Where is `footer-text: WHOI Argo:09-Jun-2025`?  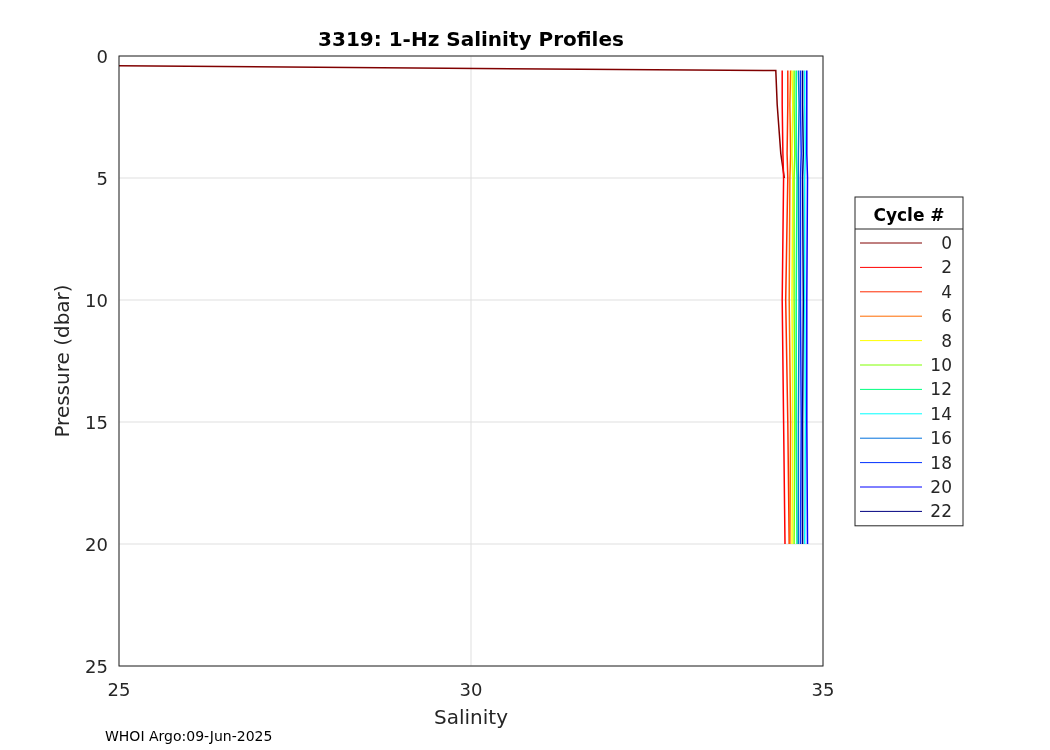 footer-text: WHOI Argo:09-Jun-2025 is located at coordinates (189, 736).